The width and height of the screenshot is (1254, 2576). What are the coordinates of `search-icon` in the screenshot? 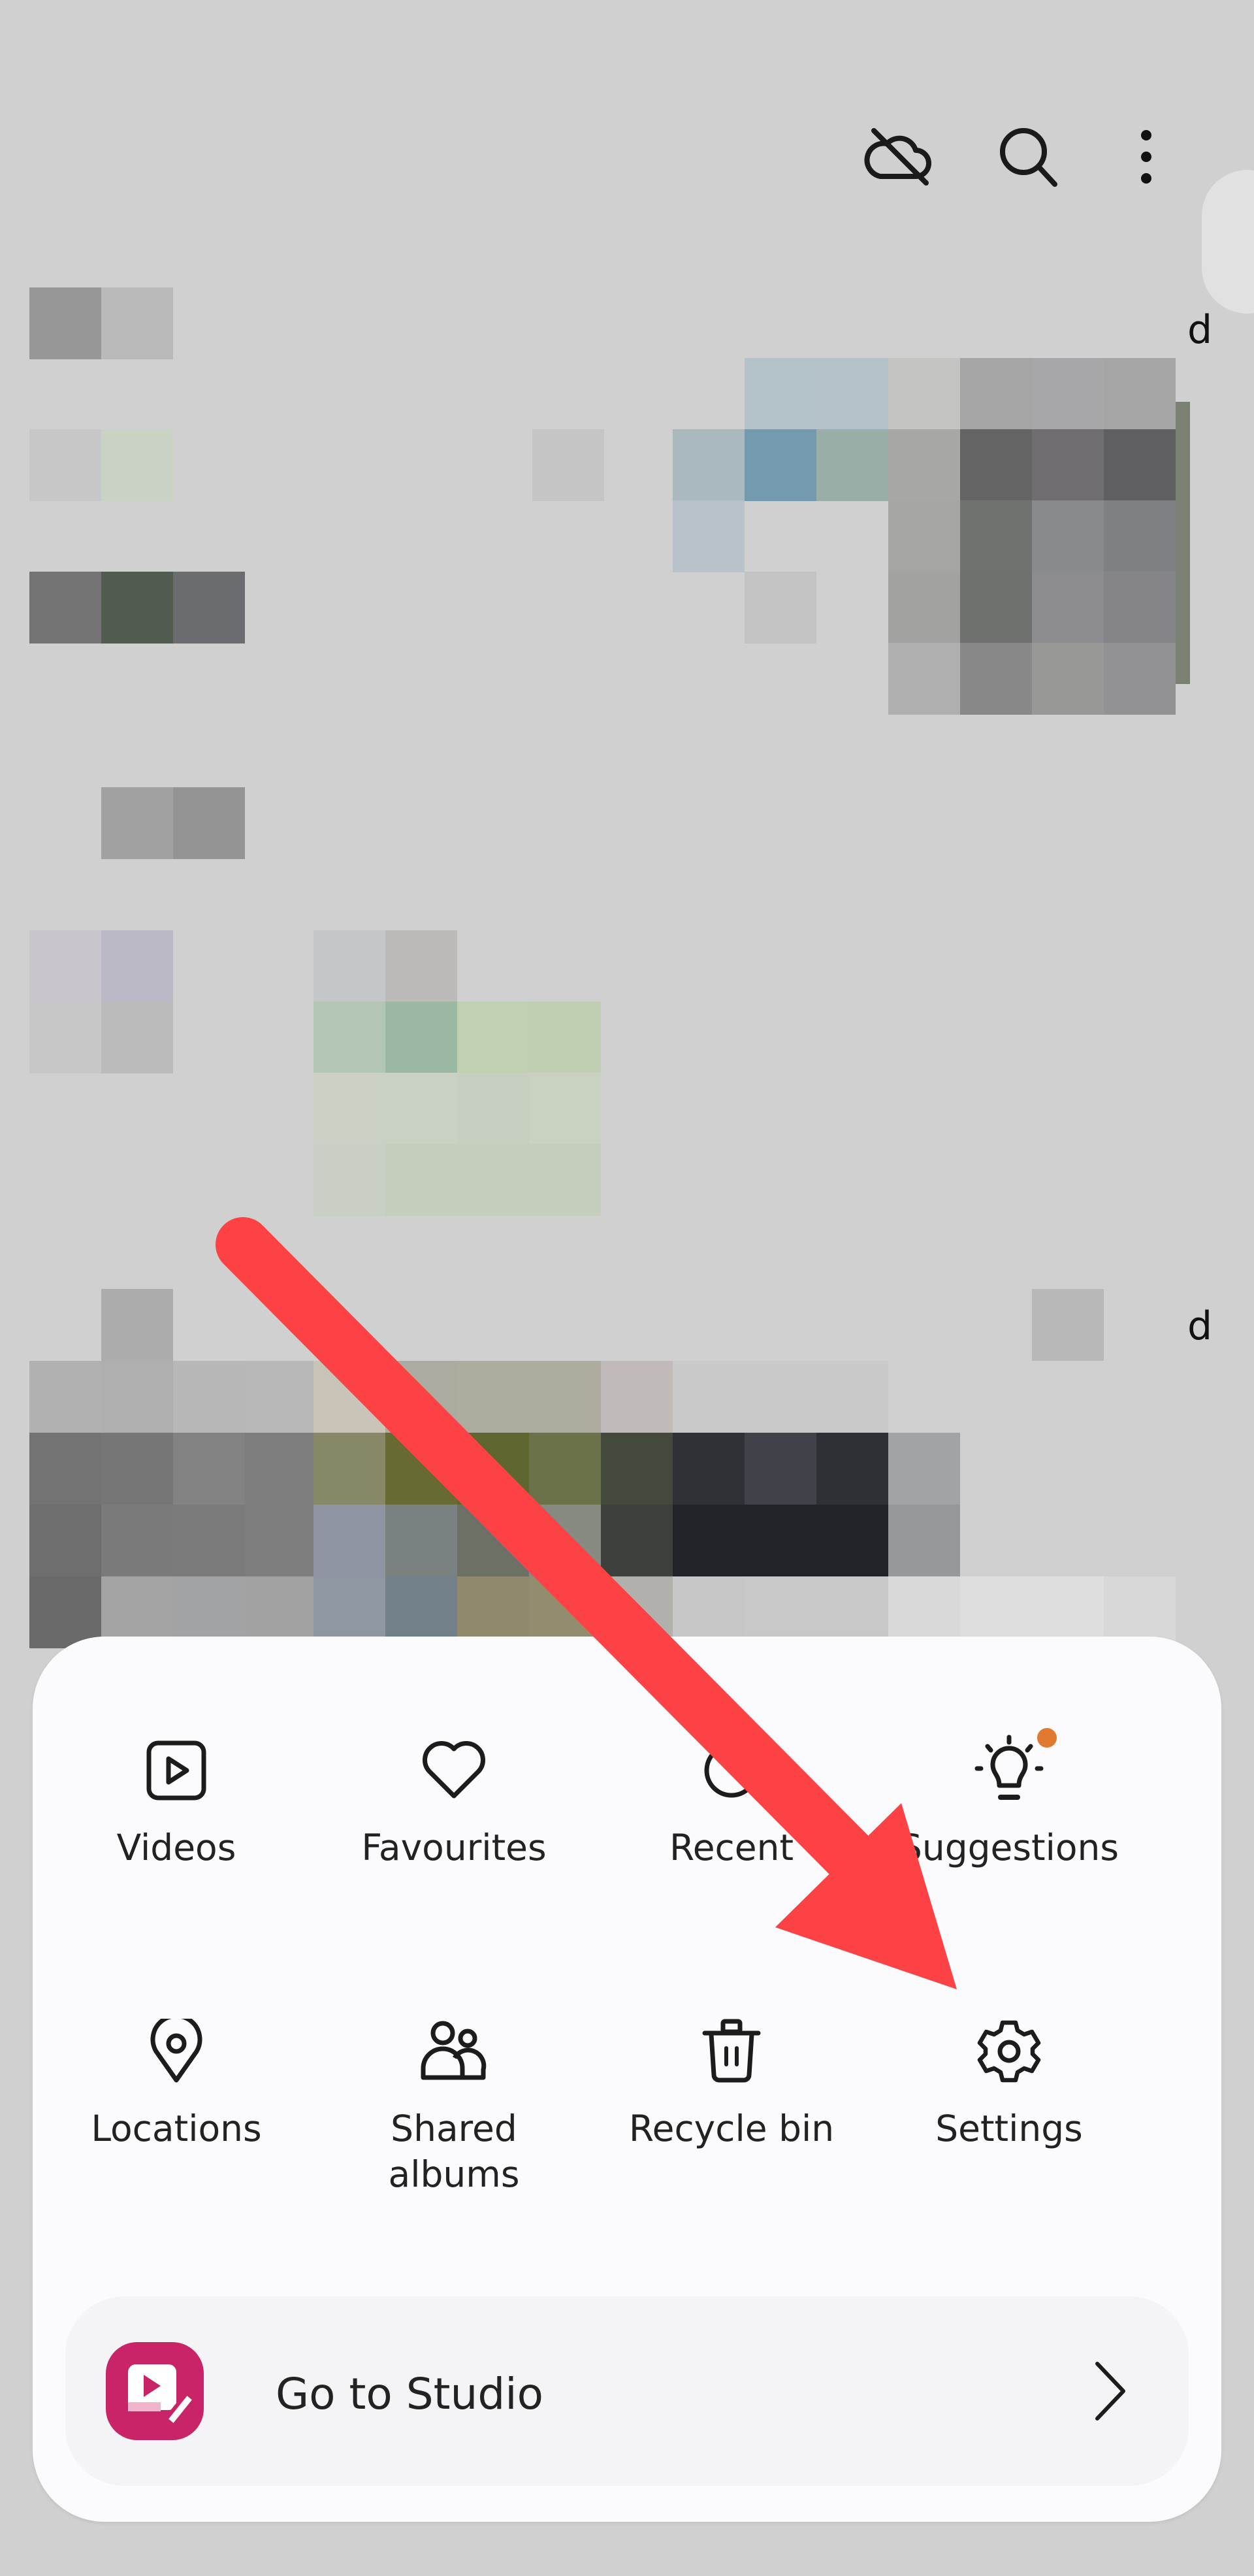 It's located at (1028, 157).